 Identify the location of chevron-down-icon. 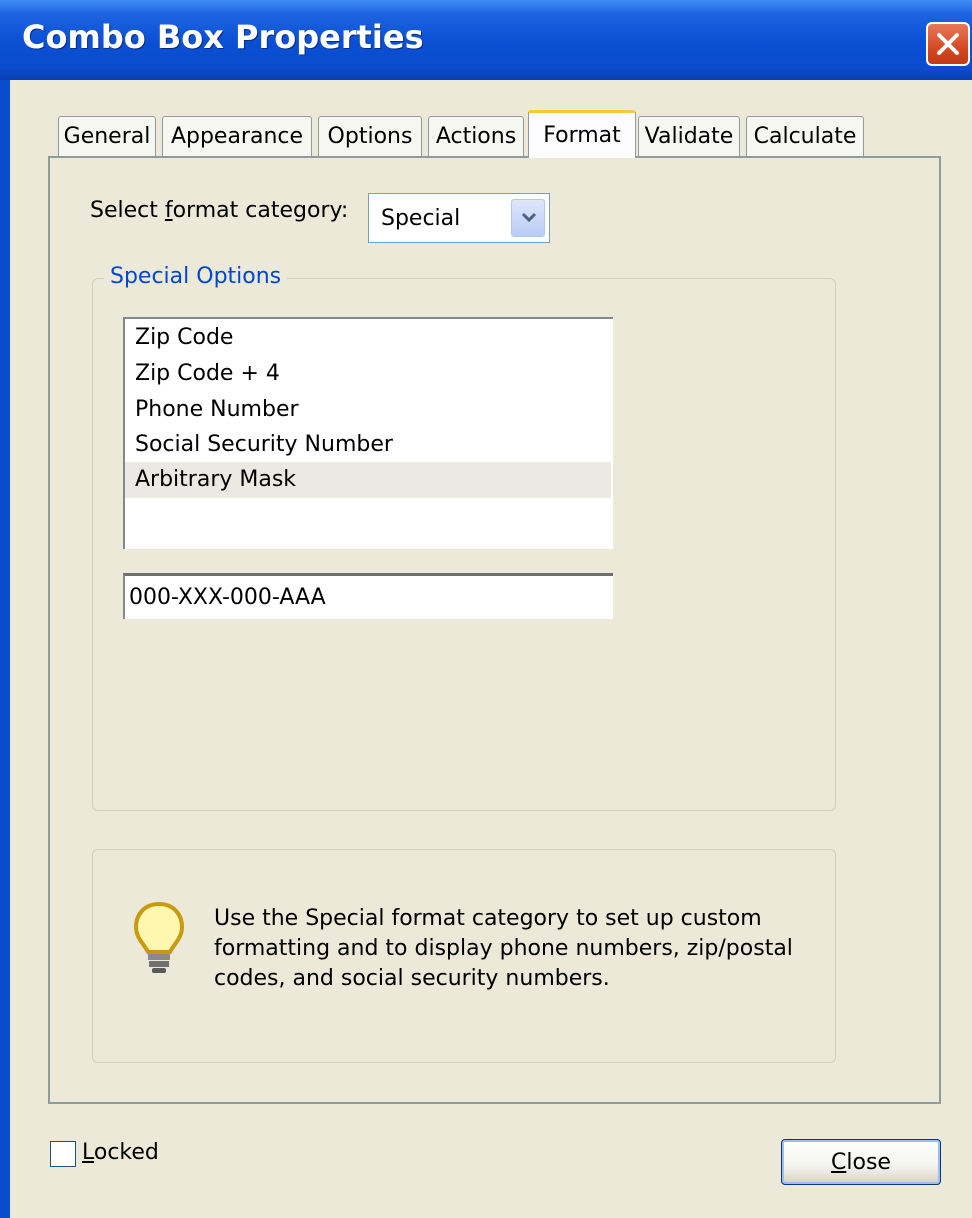
(529, 217).